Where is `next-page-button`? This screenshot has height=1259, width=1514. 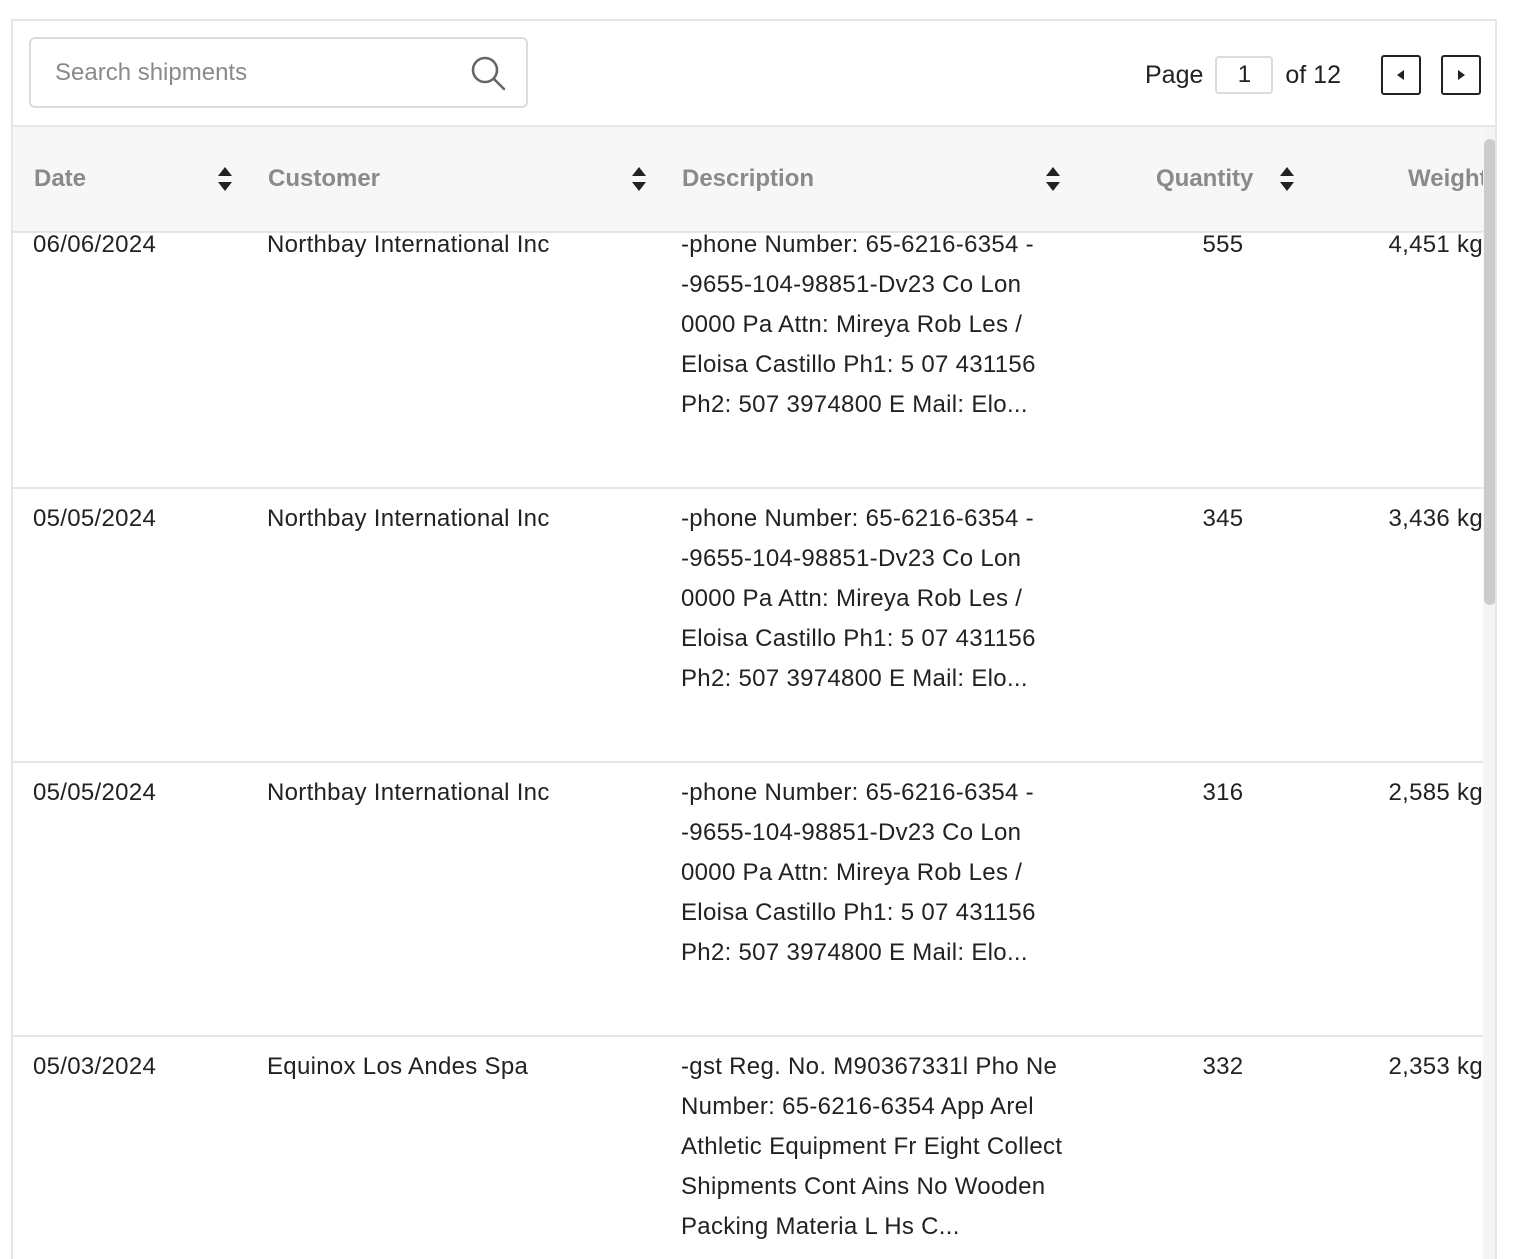
next-page-button is located at coordinates (1461, 75).